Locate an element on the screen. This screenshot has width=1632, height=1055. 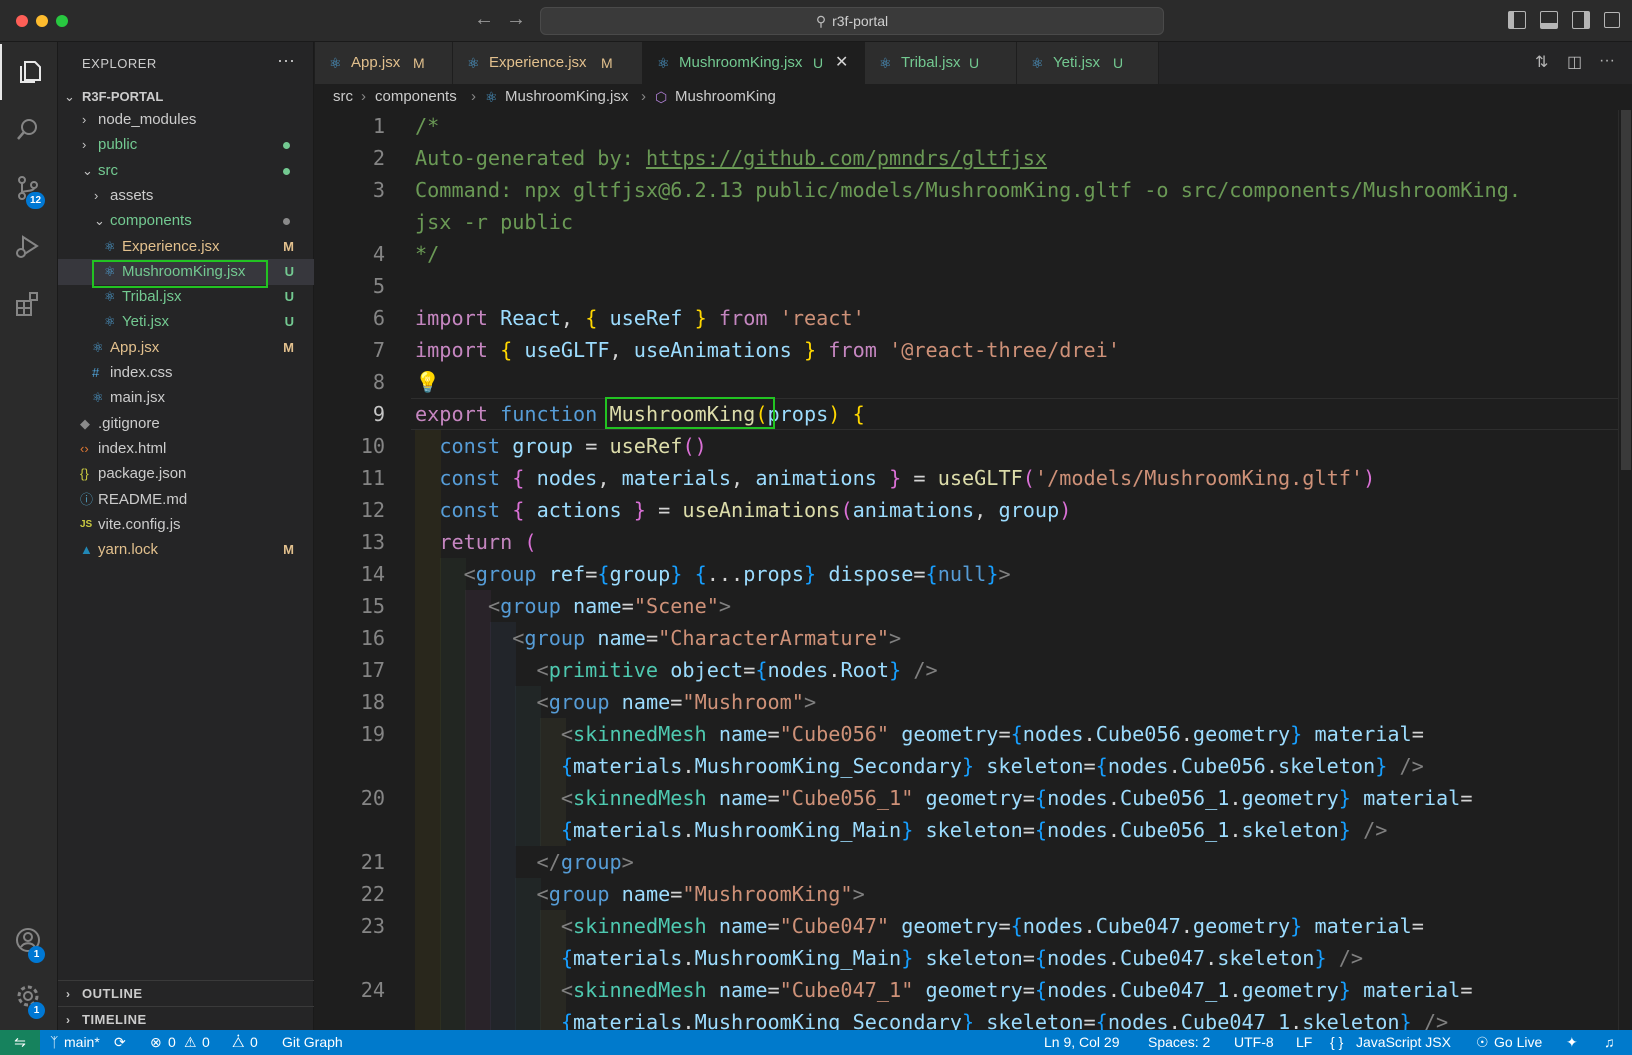
search-icon is located at coordinates (27, 129).